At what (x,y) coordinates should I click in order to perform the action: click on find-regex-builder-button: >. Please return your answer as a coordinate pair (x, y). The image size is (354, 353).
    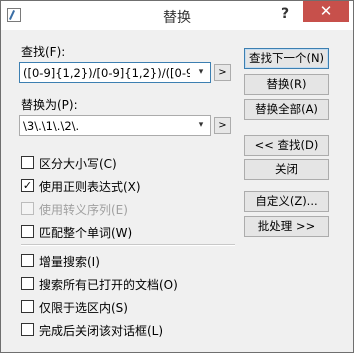
    Looking at the image, I should click on (222, 72).